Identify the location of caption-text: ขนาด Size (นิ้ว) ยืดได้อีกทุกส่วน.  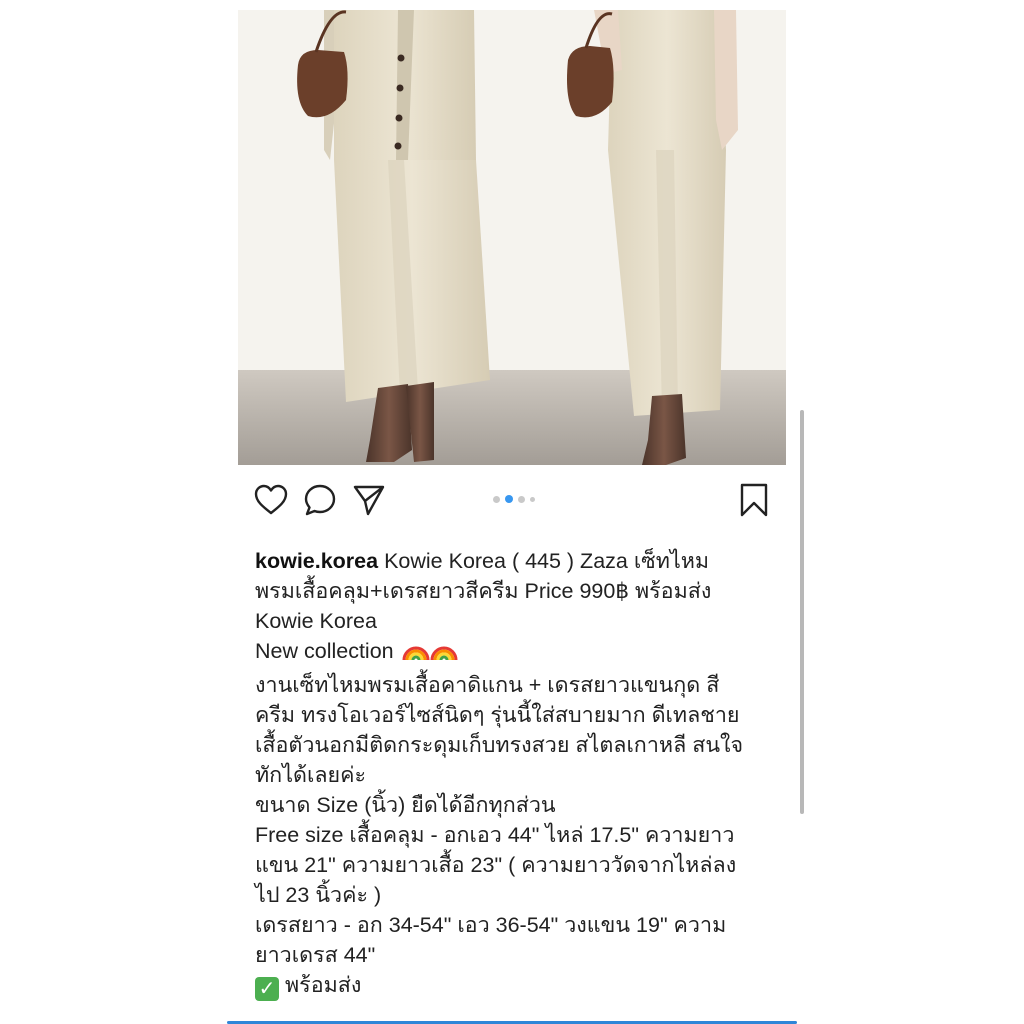
(405, 805).